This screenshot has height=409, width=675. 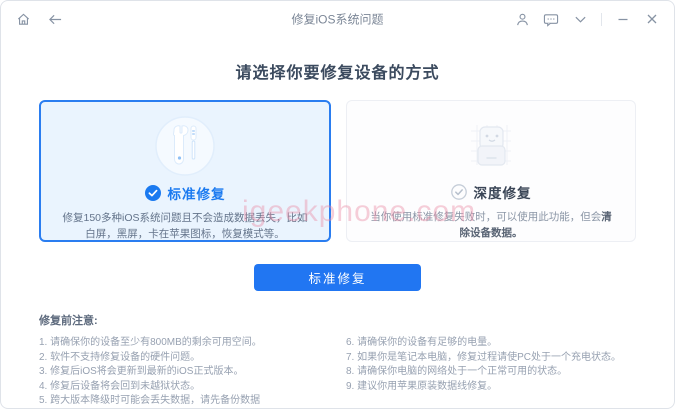 I want to click on standard-repair-button: 标准修复, so click(x=337, y=277).